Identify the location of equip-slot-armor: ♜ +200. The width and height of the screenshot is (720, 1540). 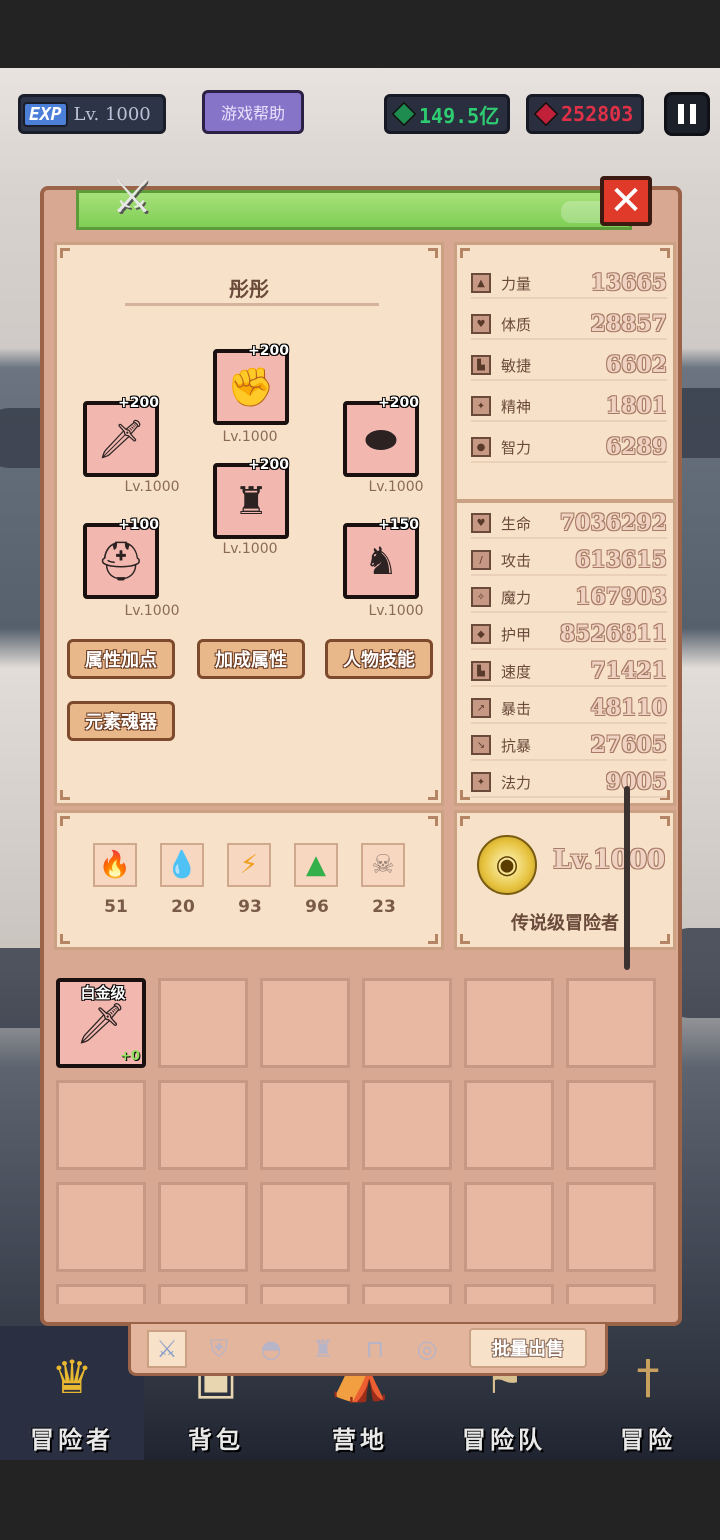
(251, 498).